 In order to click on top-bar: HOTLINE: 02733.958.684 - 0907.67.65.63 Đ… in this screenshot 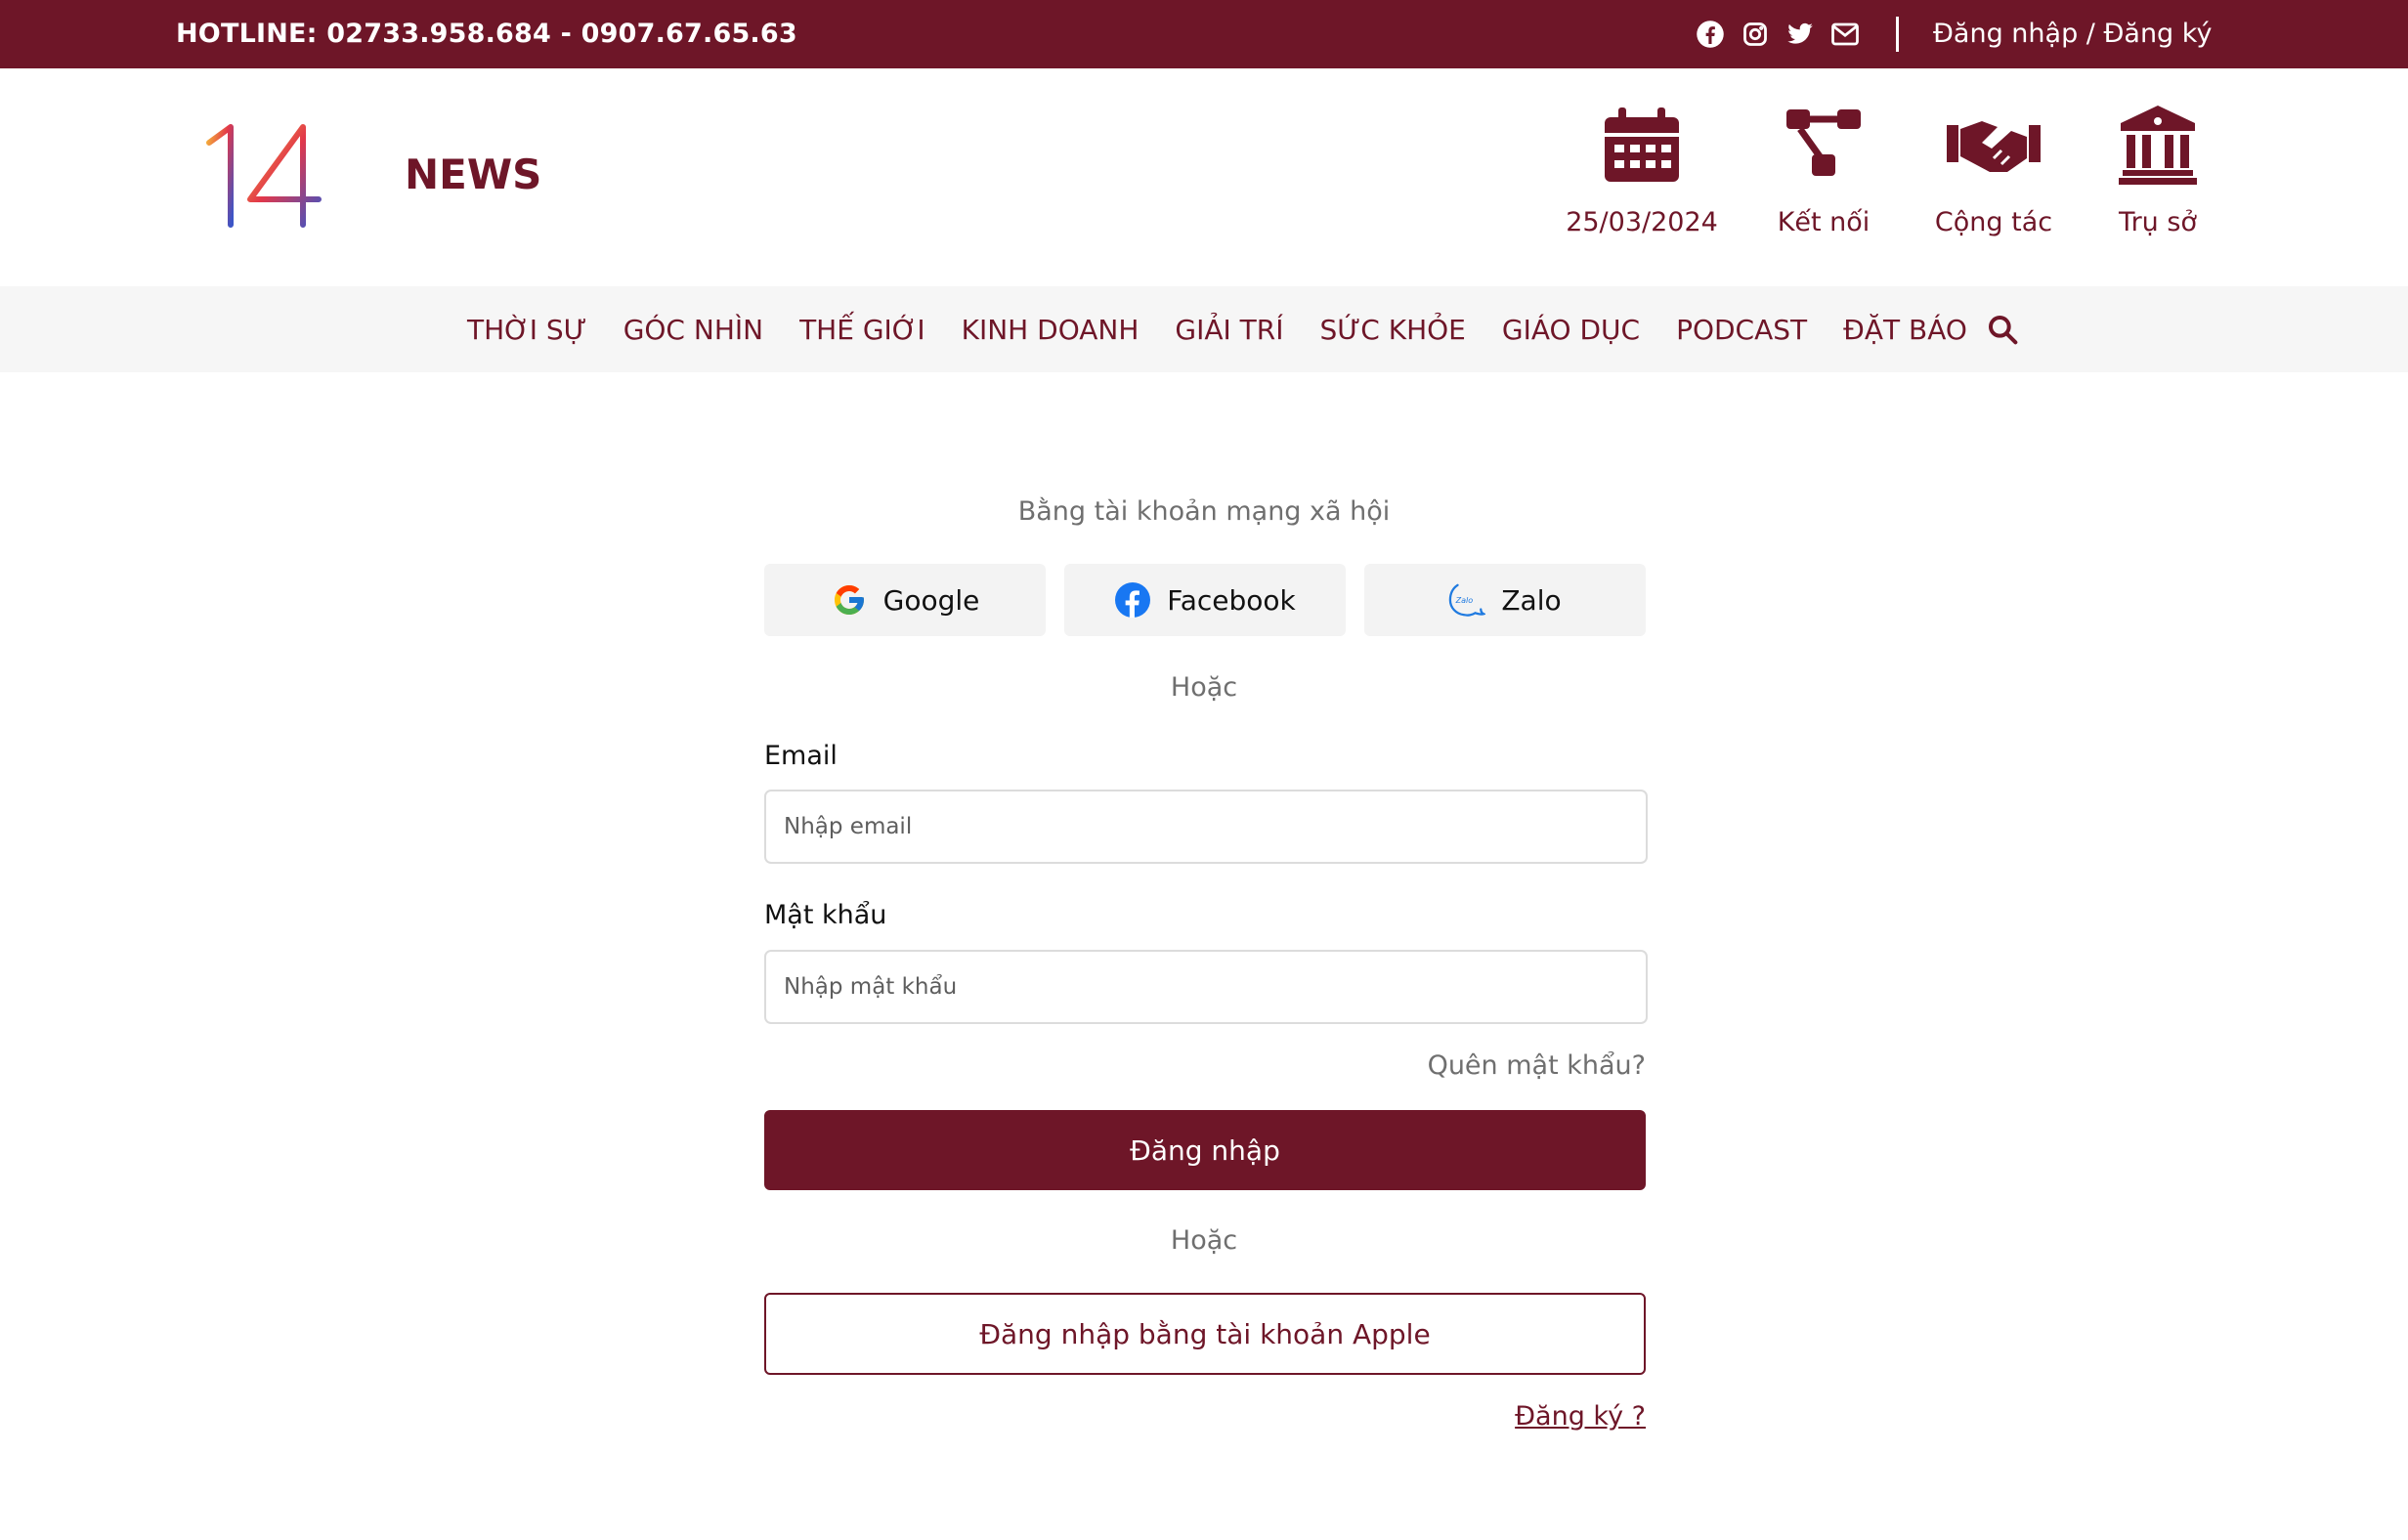, I will do `click(1204, 34)`.